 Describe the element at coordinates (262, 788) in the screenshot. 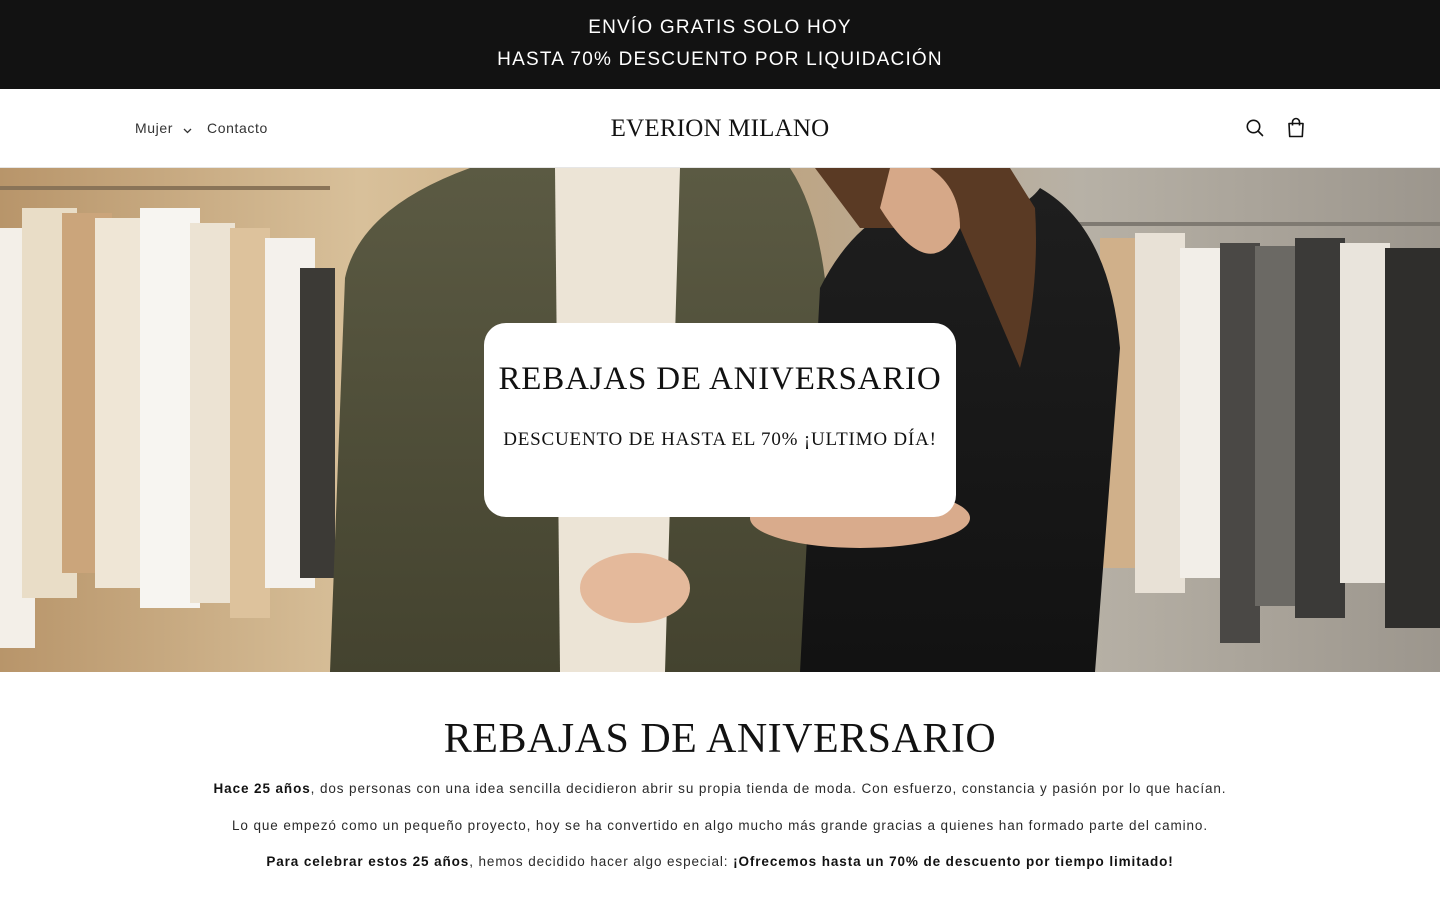

I see `paragraph-intro-bold: Hace 25 años` at that location.